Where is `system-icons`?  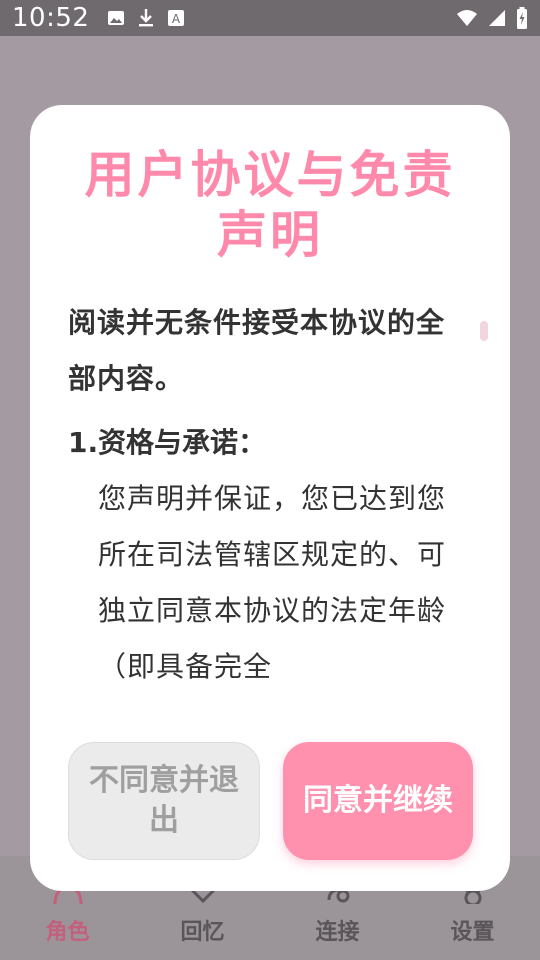 system-icons is located at coordinates (492, 18).